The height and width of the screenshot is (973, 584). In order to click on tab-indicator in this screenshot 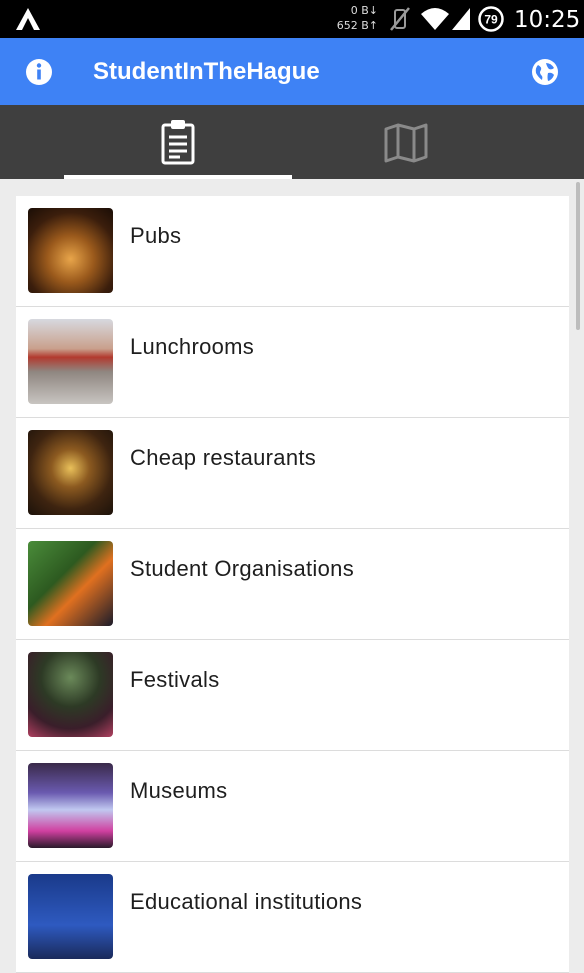, I will do `click(178, 177)`.